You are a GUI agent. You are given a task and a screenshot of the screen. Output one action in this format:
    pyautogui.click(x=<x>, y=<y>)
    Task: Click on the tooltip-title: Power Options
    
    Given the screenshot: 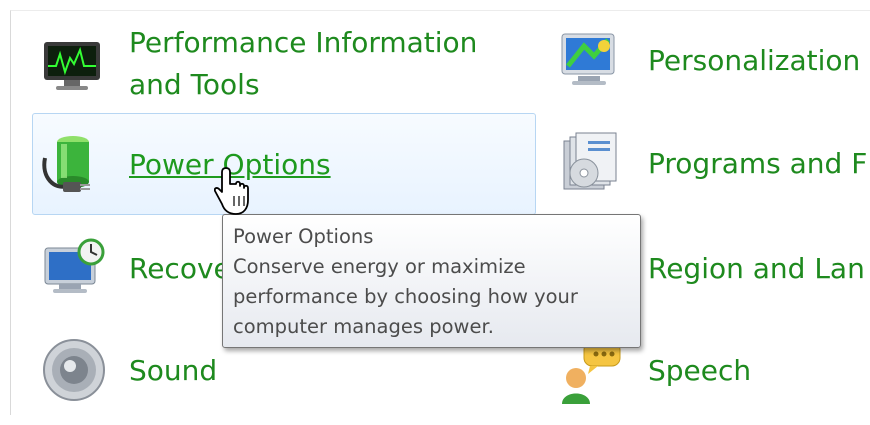 What is the action you would take?
    pyautogui.click(x=303, y=236)
    